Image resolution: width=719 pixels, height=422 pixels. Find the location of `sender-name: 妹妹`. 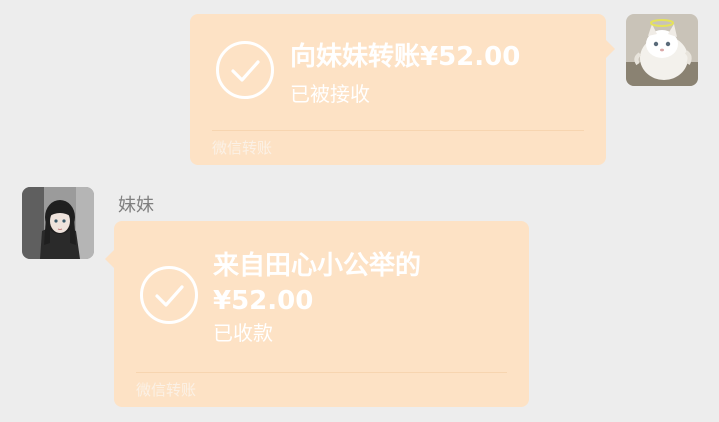

sender-name: 妹妹 is located at coordinates (136, 205).